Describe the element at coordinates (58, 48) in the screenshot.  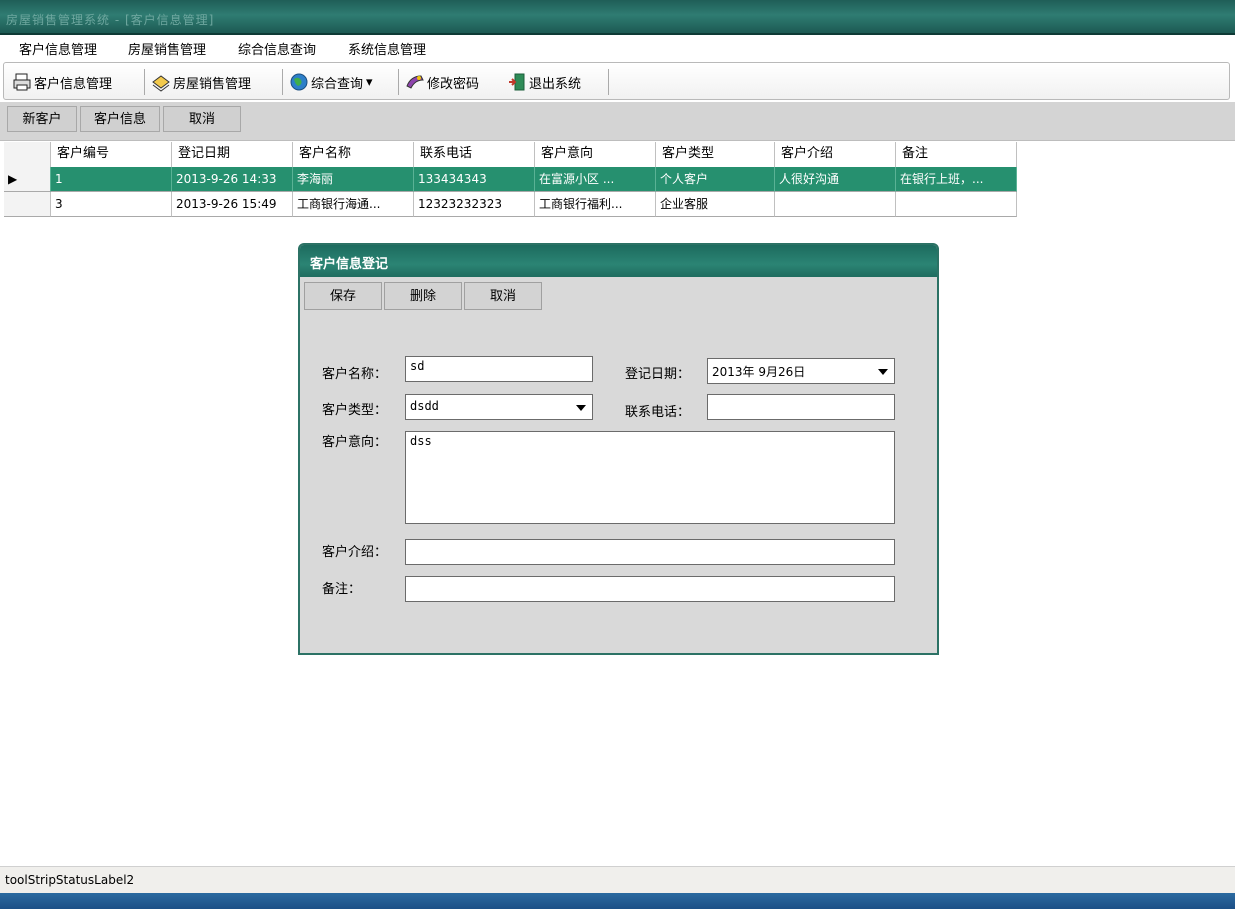
I see `menu-customer-info: 客户信息管理` at that location.